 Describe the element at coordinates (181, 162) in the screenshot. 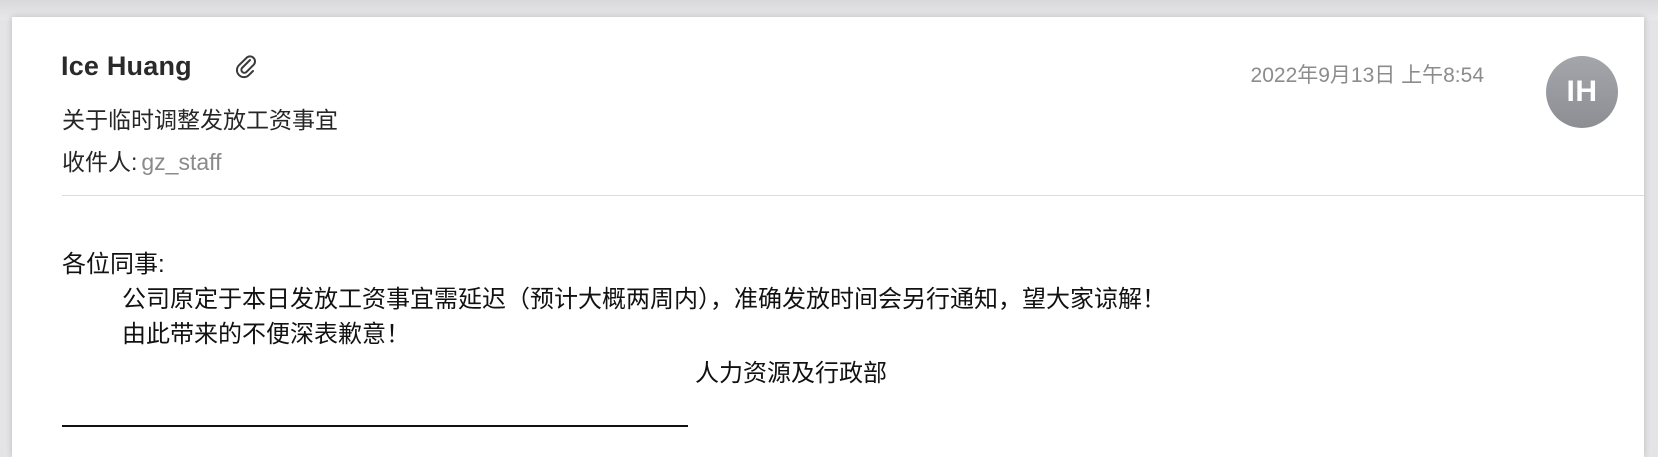

I see `recipient-address: gz_staff` at that location.